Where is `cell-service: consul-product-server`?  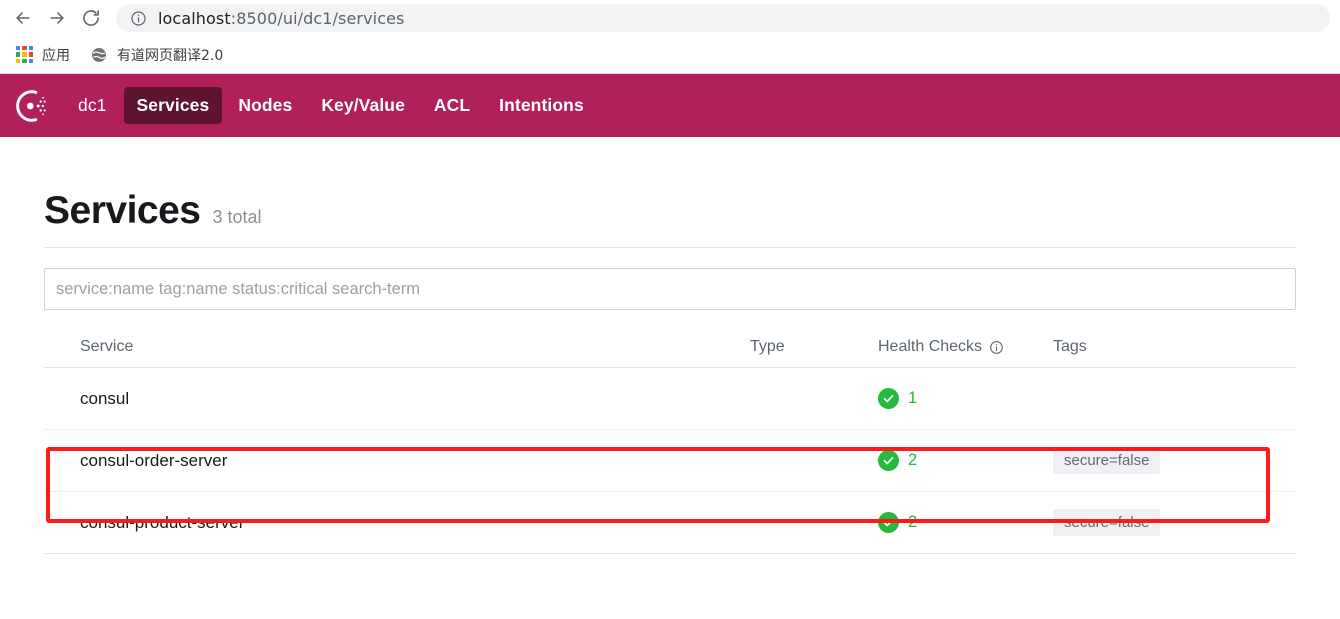 cell-service: consul-product-server is located at coordinates (397, 523).